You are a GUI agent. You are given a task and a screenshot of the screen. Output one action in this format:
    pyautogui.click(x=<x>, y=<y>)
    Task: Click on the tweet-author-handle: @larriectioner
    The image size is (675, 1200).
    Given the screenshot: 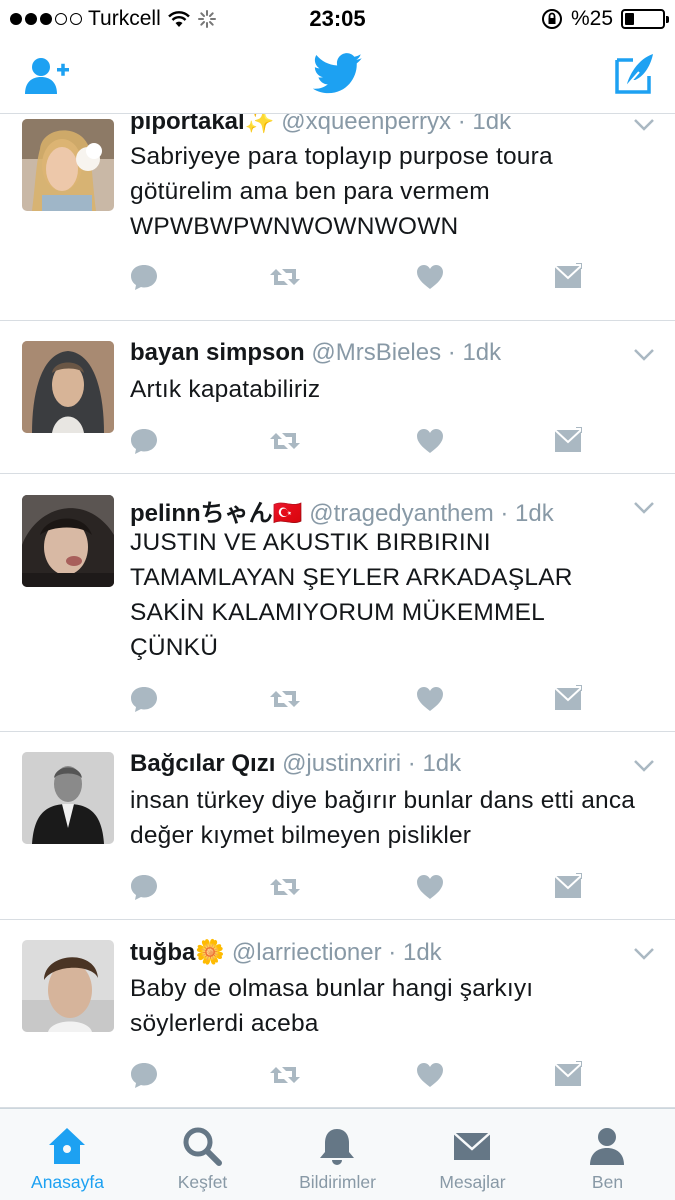 What is the action you would take?
    pyautogui.click(x=307, y=952)
    